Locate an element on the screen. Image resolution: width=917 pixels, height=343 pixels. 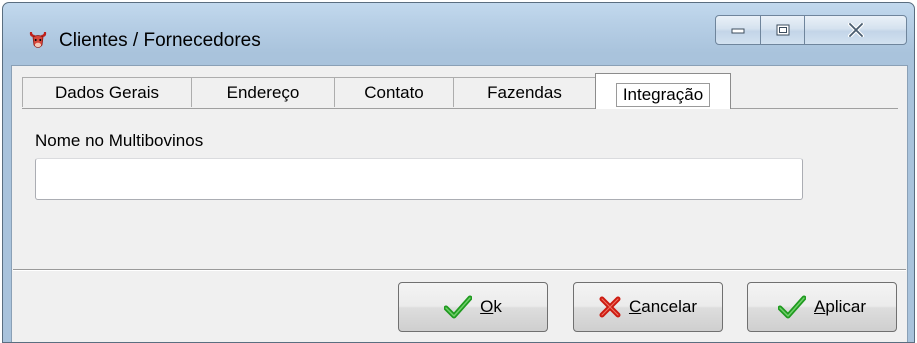
cancel-button: Cancelar is located at coordinates (648, 307).